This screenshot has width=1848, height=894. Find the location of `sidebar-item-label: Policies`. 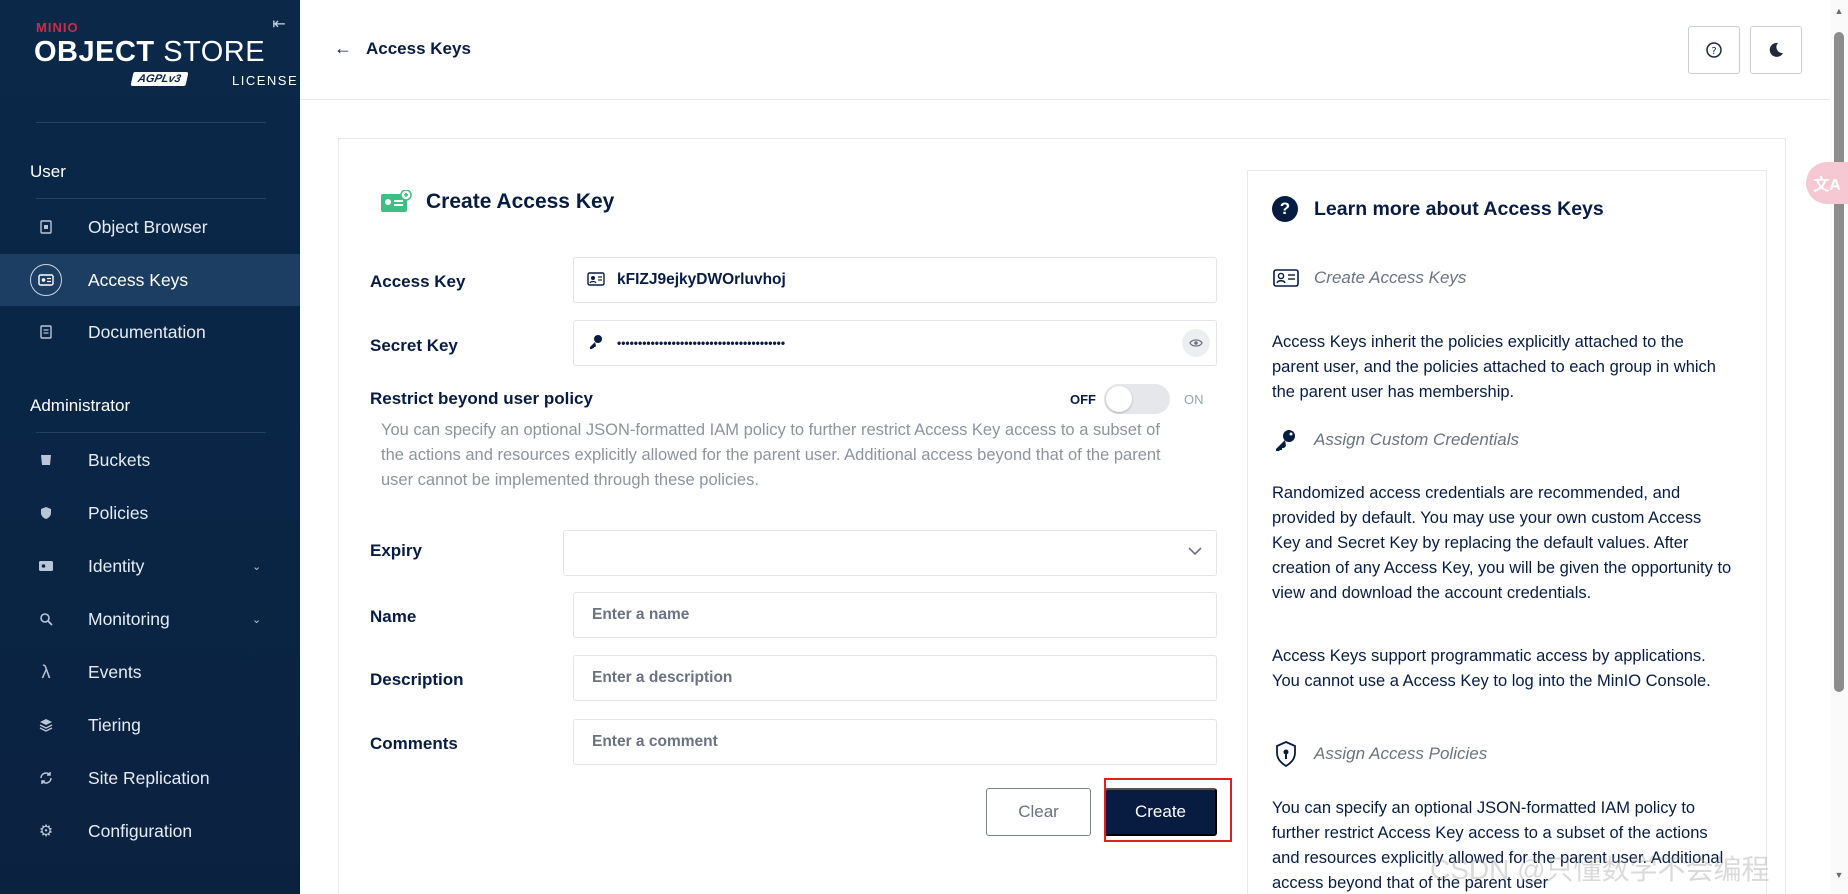

sidebar-item-label: Policies is located at coordinates (118, 512).